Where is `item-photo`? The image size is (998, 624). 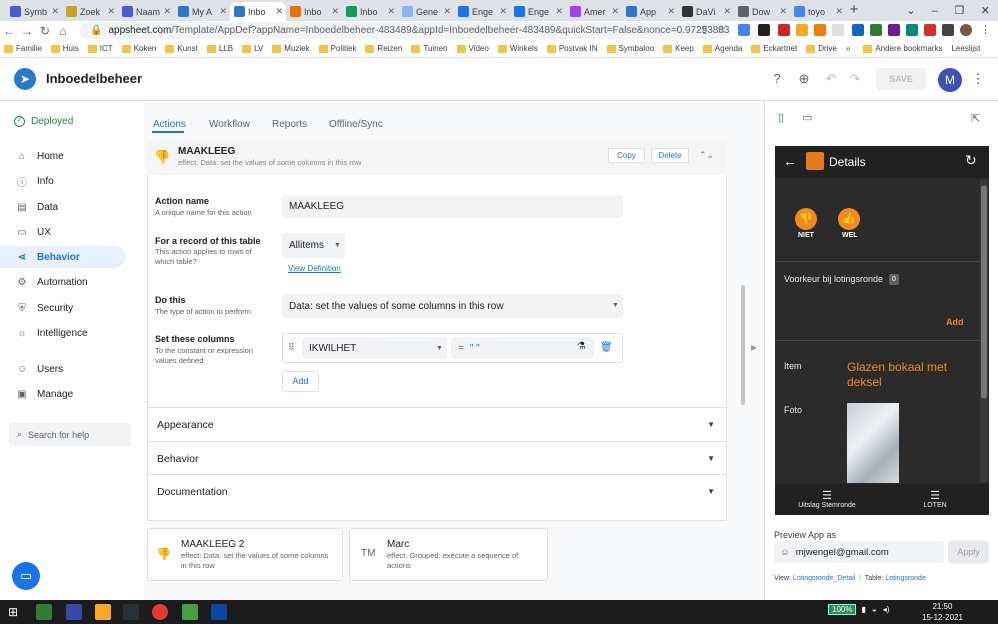
item-photo is located at coordinates (873, 443).